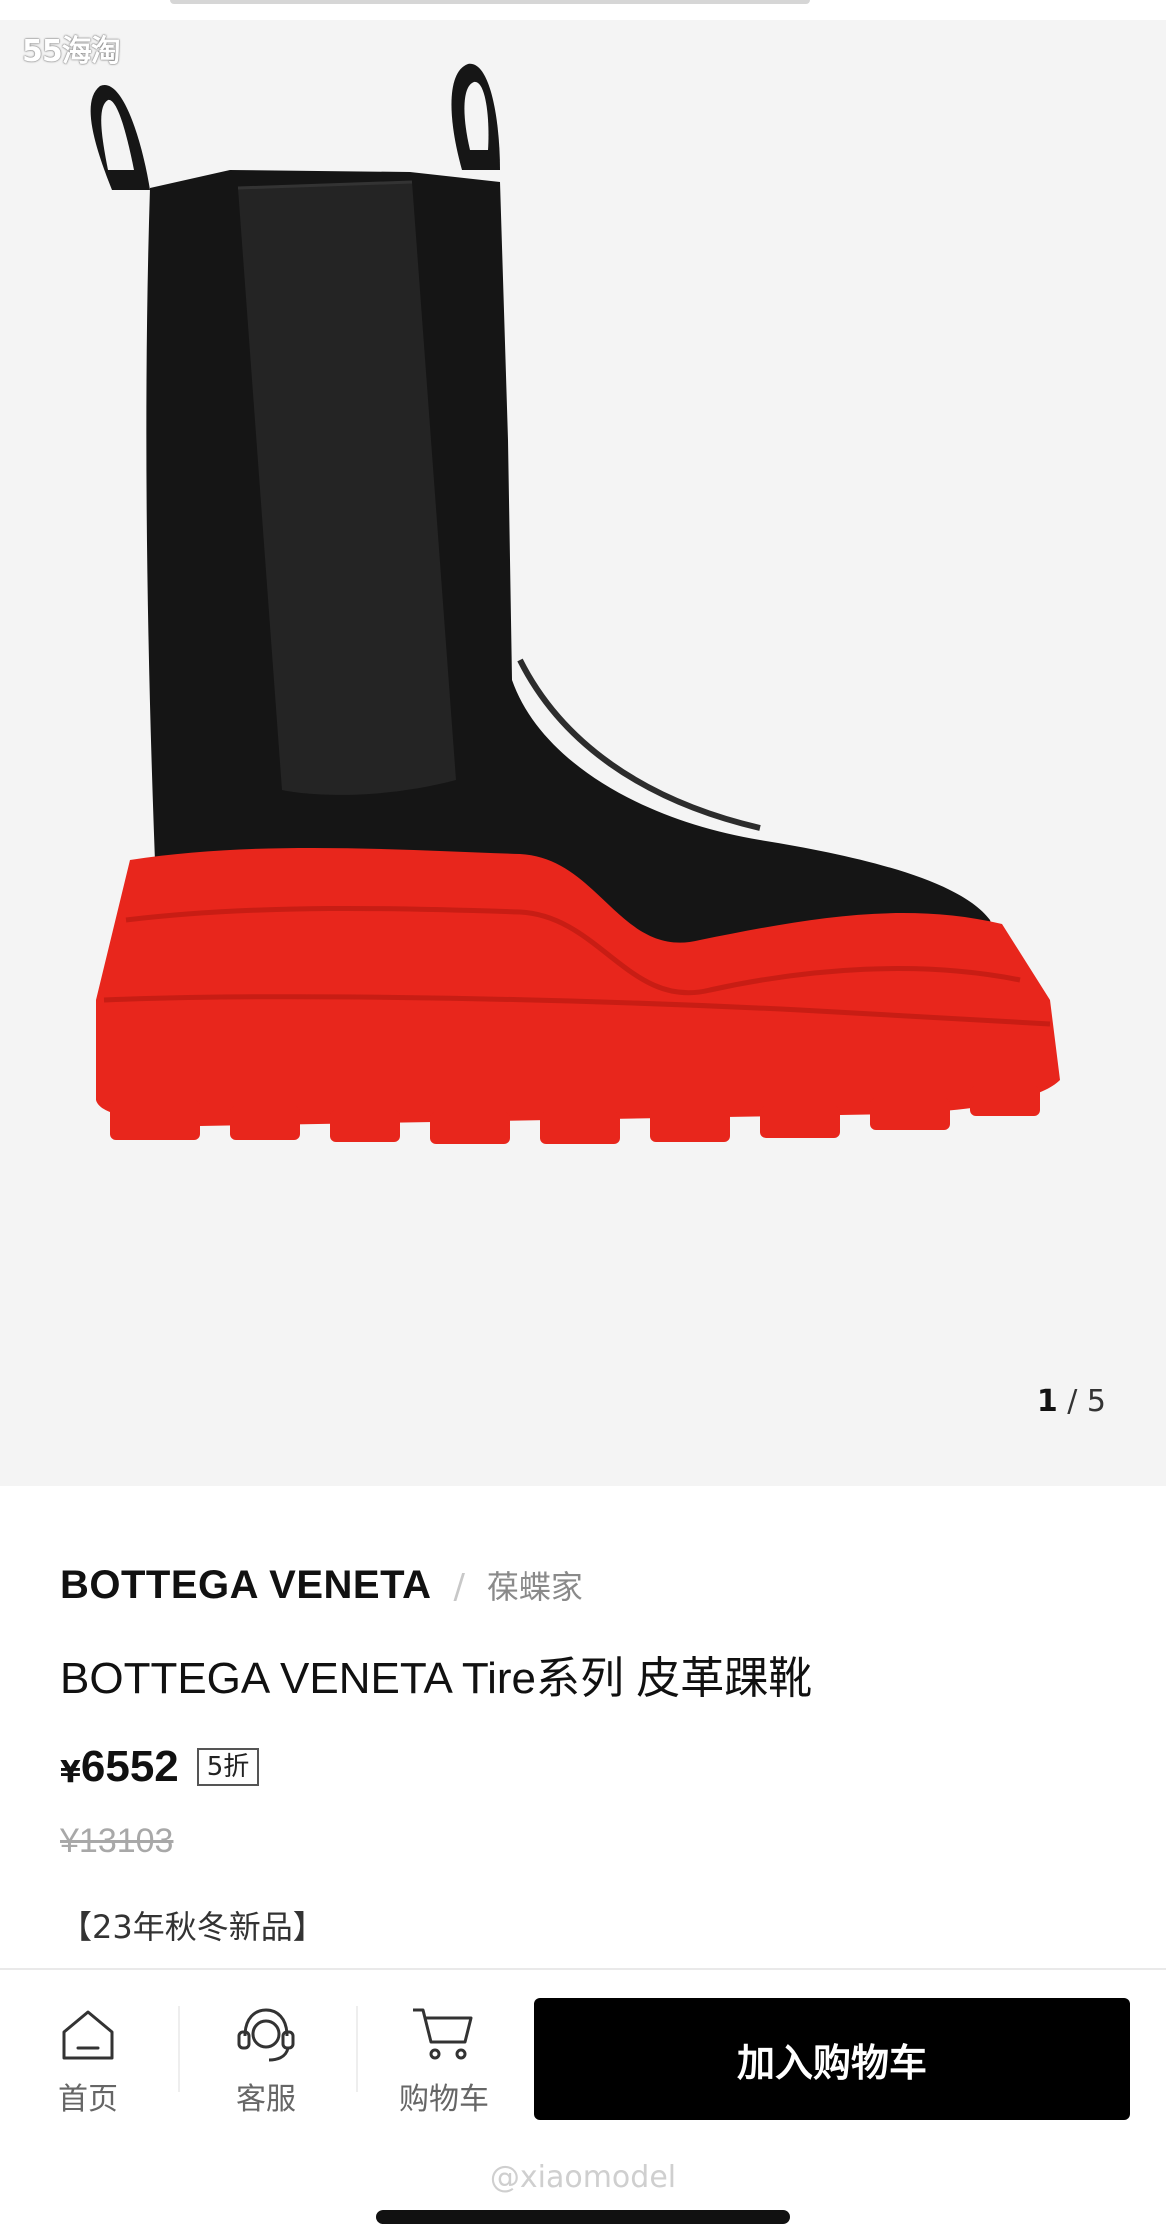 The image size is (1166, 2226). Describe the element at coordinates (88, 2061) in the screenshot. I see `nav-home: 首页` at that location.